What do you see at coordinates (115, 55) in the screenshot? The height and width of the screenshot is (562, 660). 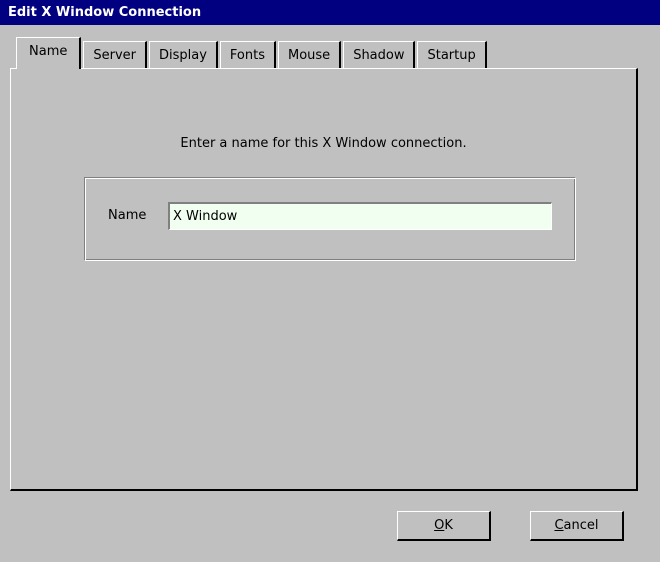 I see `tab-server: Server` at bounding box center [115, 55].